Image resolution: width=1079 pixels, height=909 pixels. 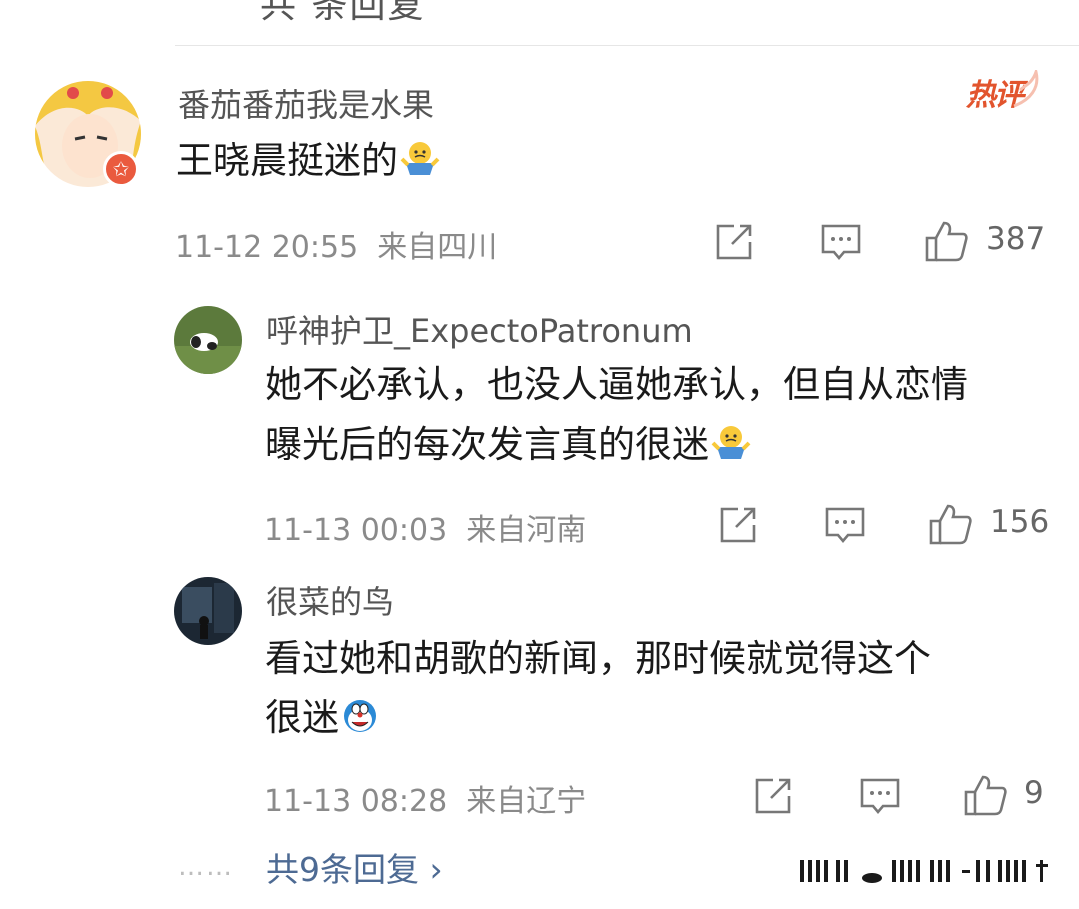 I want to click on divider, so click(x=627, y=45).